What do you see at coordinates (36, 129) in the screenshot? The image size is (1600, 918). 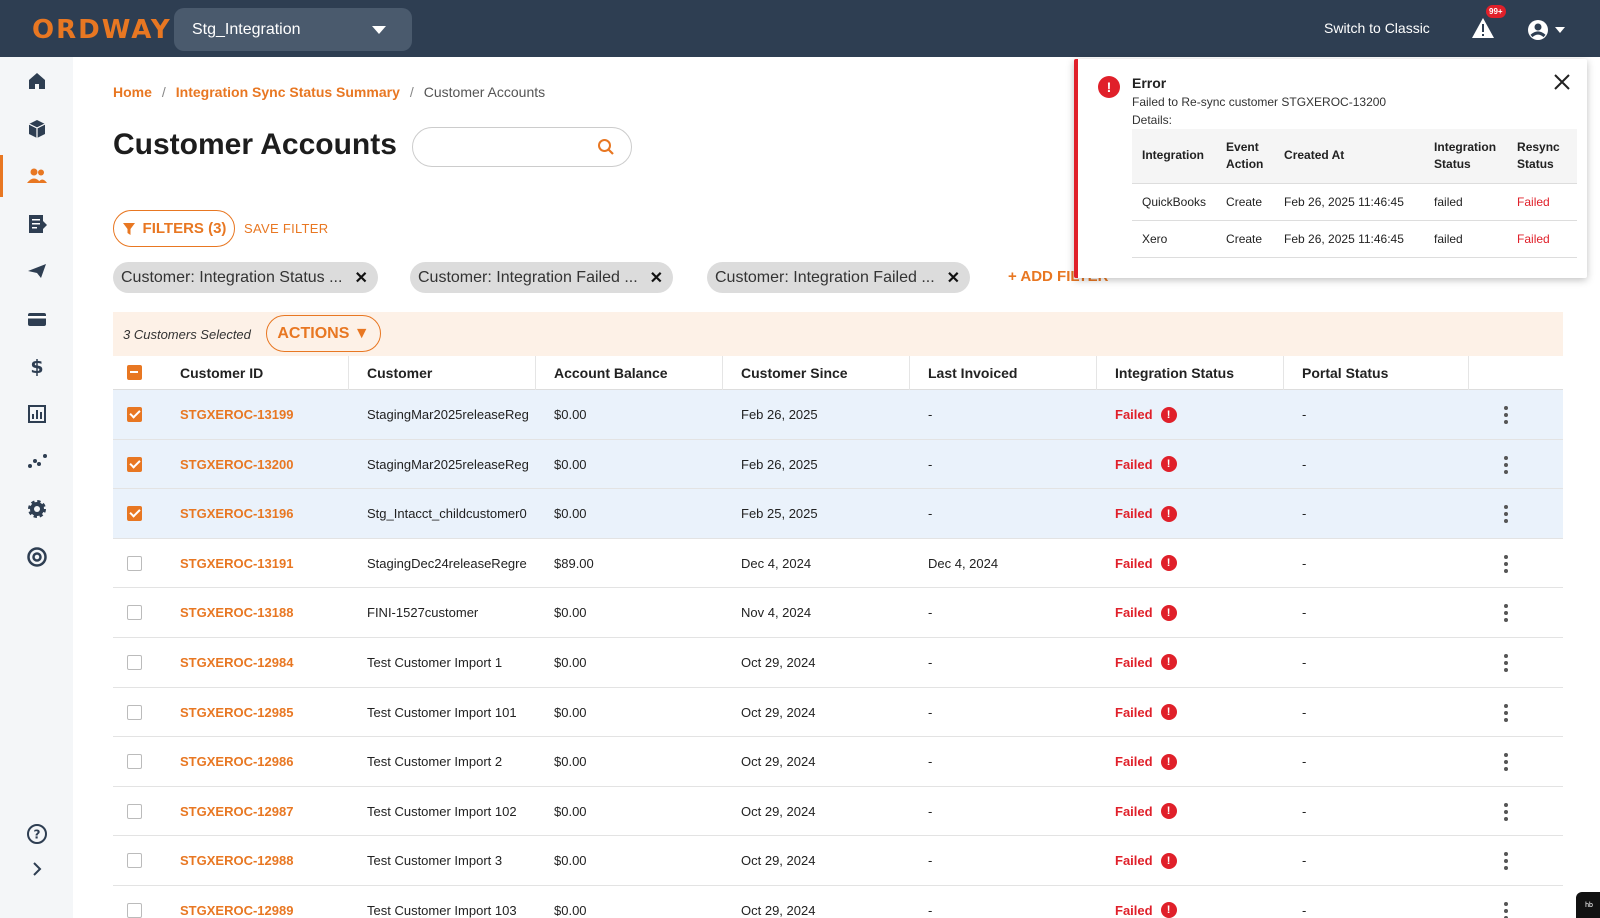 I see `sidebar-item-products` at bounding box center [36, 129].